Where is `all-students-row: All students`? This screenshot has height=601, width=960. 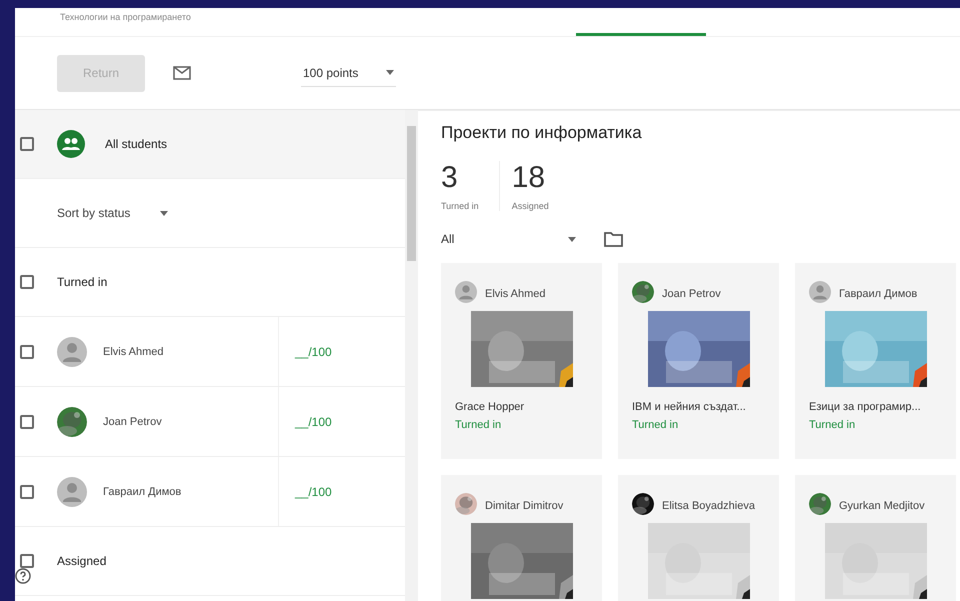
all-students-row: All students is located at coordinates (210, 144).